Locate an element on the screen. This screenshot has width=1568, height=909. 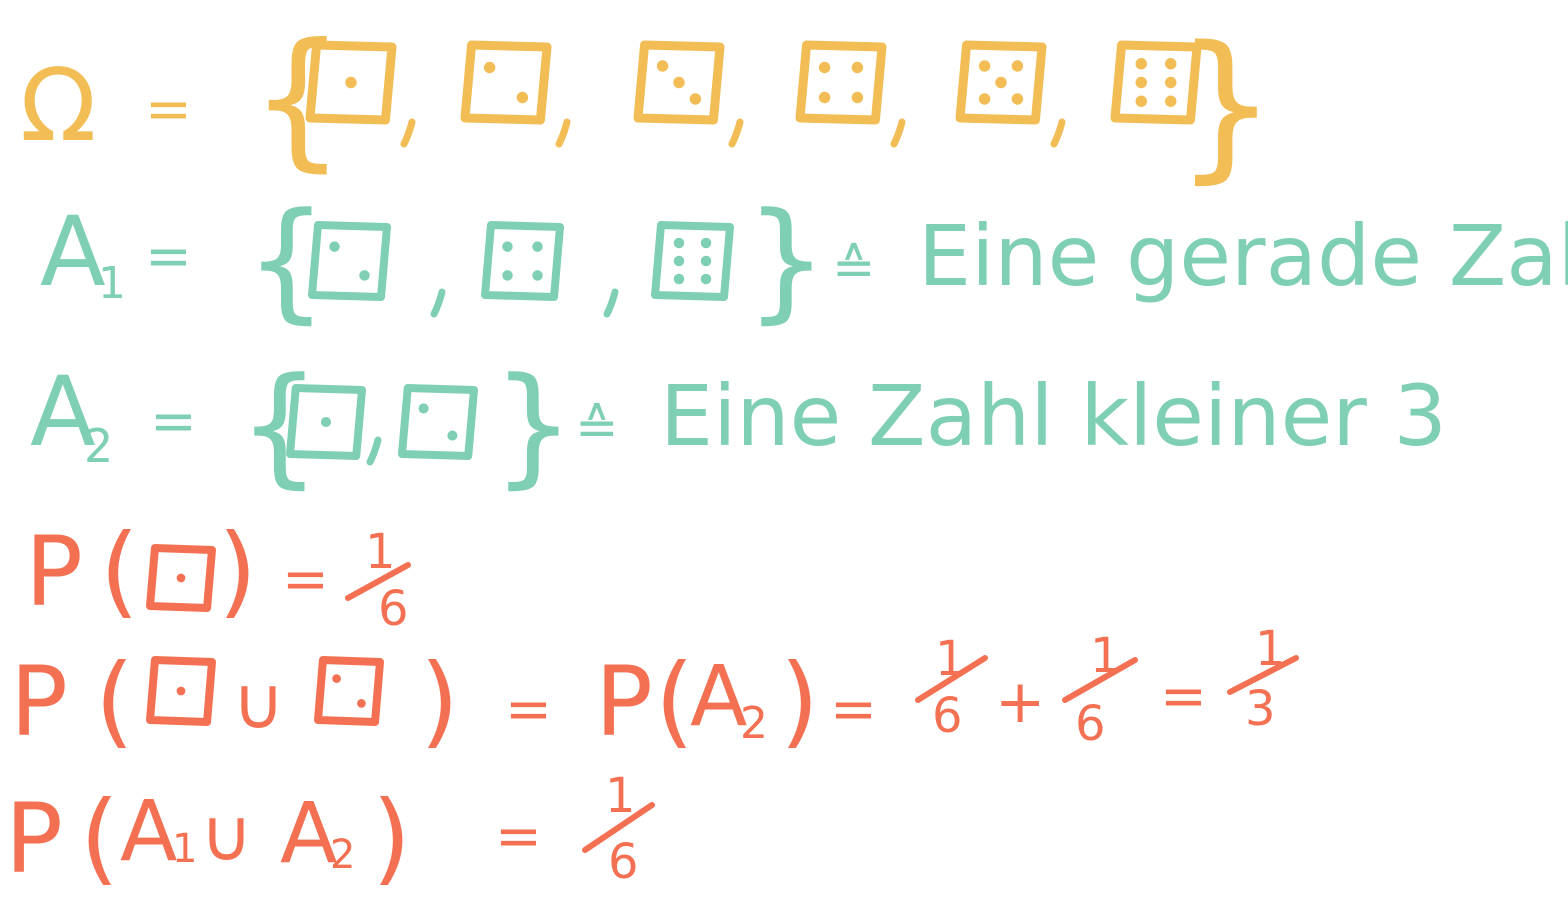
a1-symbol: A is located at coordinates (73, 252).